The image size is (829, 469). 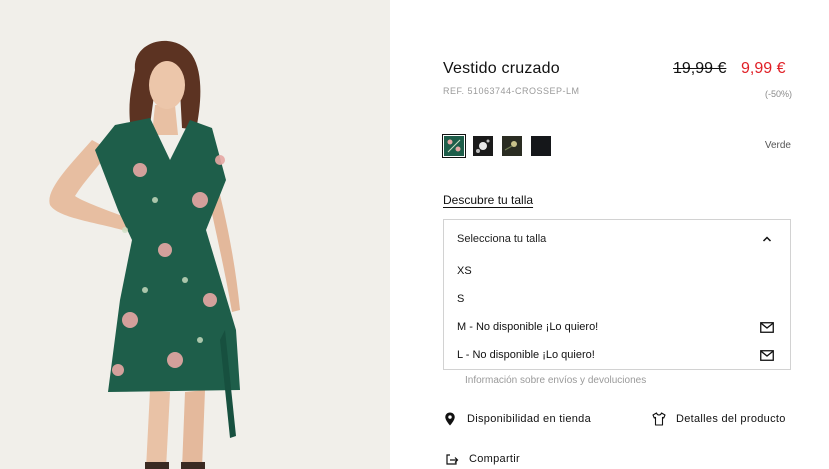 I want to click on size-option-s: S, so click(x=617, y=300).